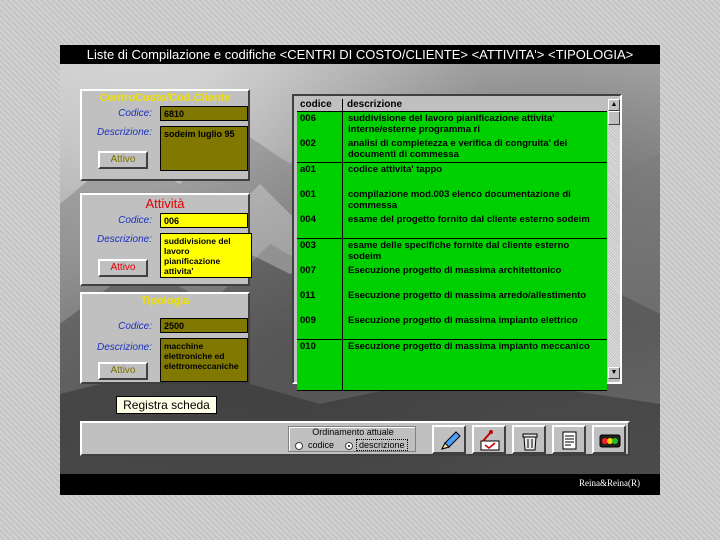 Image resolution: width=720 pixels, height=540 pixels. What do you see at coordinates (321, 445) in the screenshot?
I see `sort-codice-label: codice` at bounding box center [321, 445].